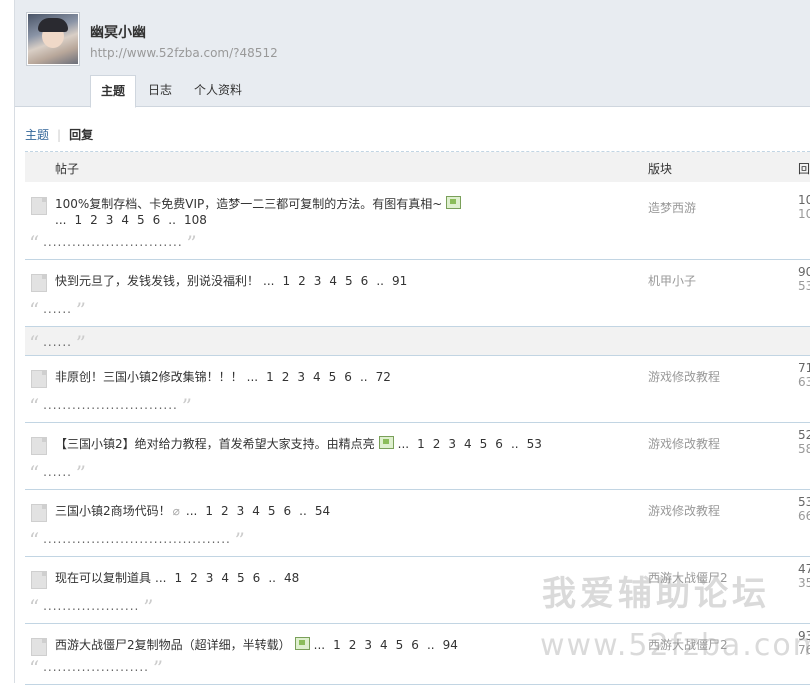 This screenshot has width=810, height=685. I want to click on avatar, so click(53, 39).